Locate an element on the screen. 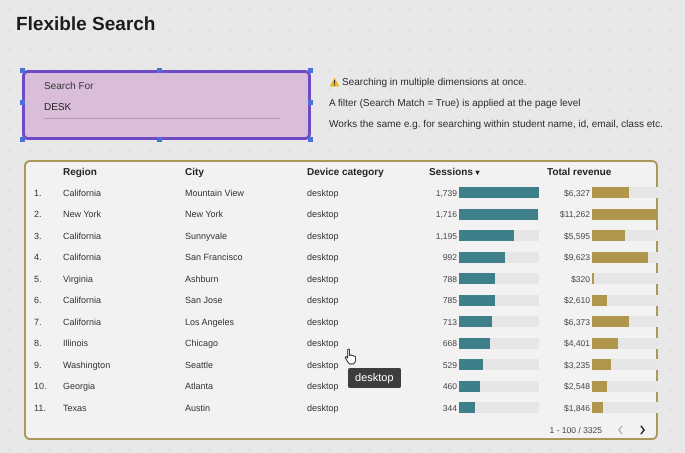 The image size is (685, 453). row-number: 7. is located at coordinates (38, 321).